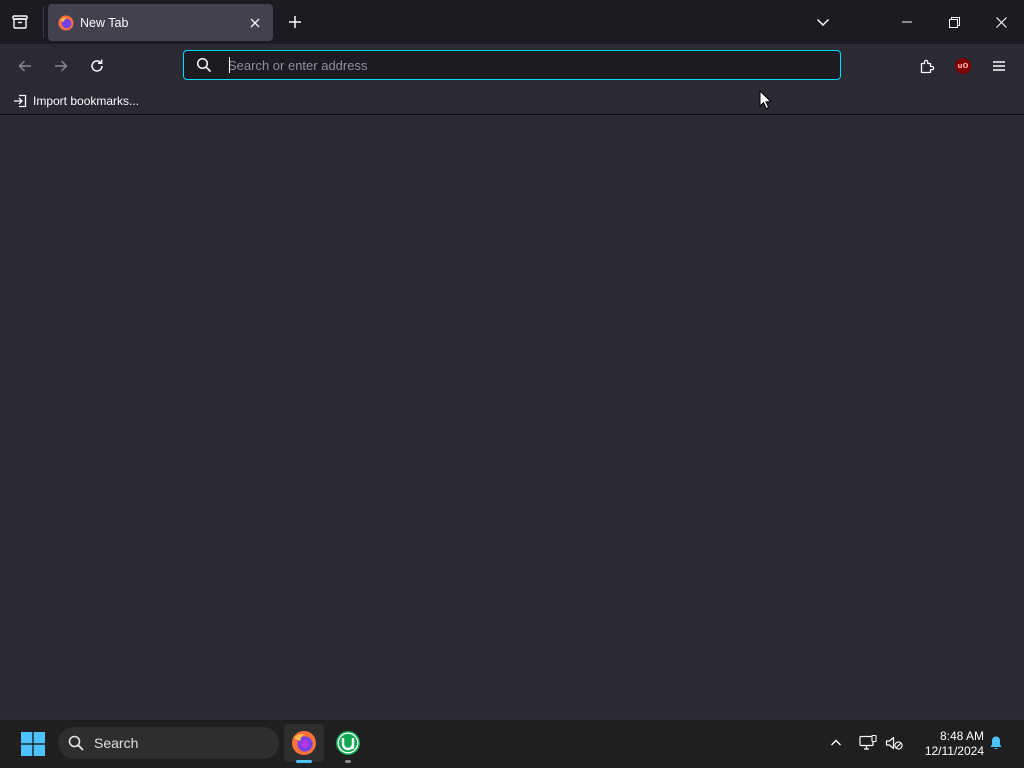 The height and width of the screenshot is (768, 1024). What do you see at coordinates (116, 743) in the screenshot?
I see `taskbar-search-label: Search` at bounding box center [116, 743].